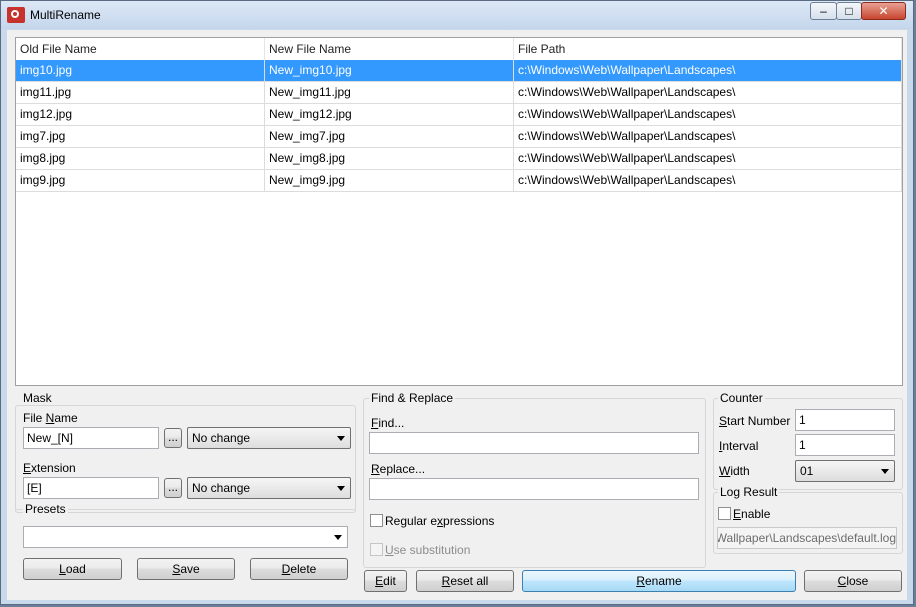 The height and width of the screenshot is (607, 916). What do you see at coordinates (469, 521) in the screenshot?
I see `regex-label-text: pressions` at bounding box center [469, 521].